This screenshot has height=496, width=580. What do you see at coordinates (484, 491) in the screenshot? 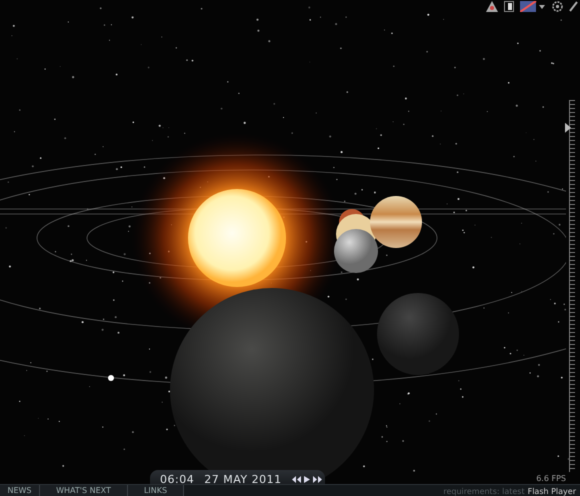
I see `requirements-text: requirements: latest` at bounding box center [484, 491].